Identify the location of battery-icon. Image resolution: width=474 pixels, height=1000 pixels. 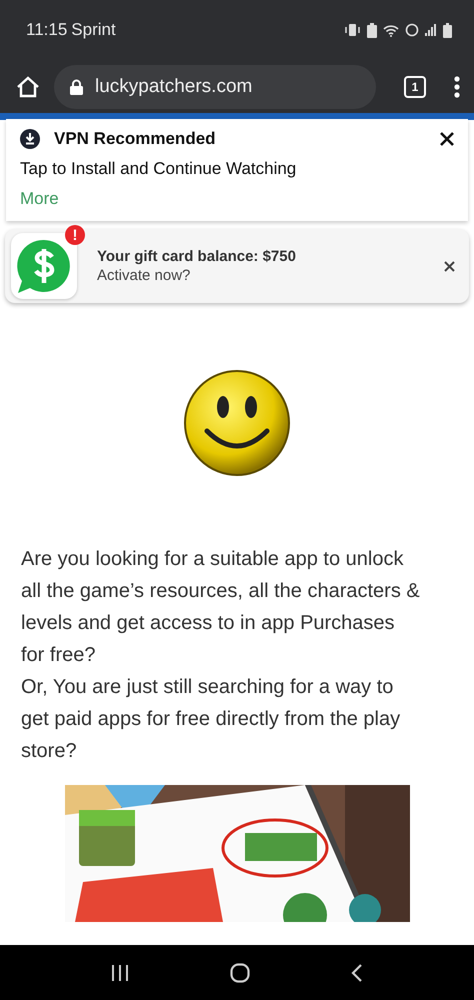
(447, 30).